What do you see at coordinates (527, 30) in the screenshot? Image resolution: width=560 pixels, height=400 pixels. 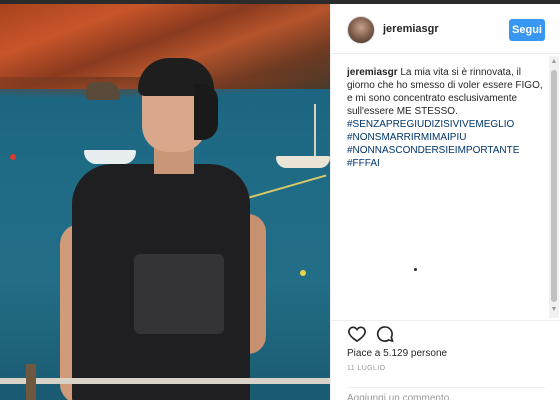 I see `follow-button: Segui` at bounding box center [527, 30].